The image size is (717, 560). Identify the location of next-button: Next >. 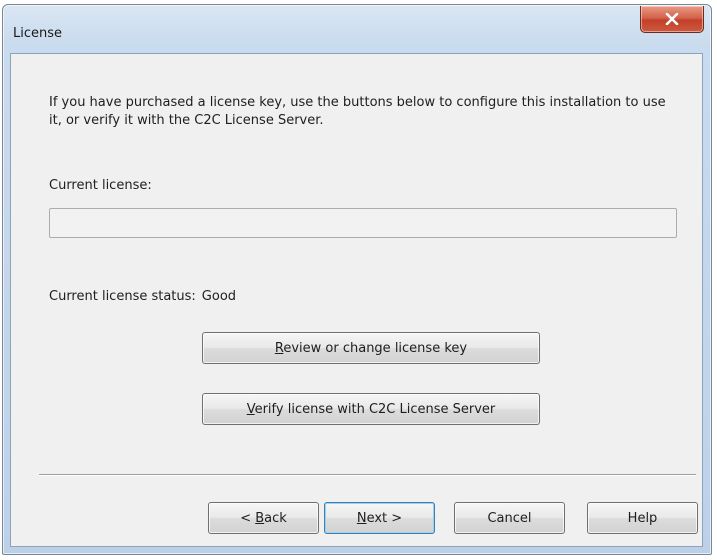
(379, 518).